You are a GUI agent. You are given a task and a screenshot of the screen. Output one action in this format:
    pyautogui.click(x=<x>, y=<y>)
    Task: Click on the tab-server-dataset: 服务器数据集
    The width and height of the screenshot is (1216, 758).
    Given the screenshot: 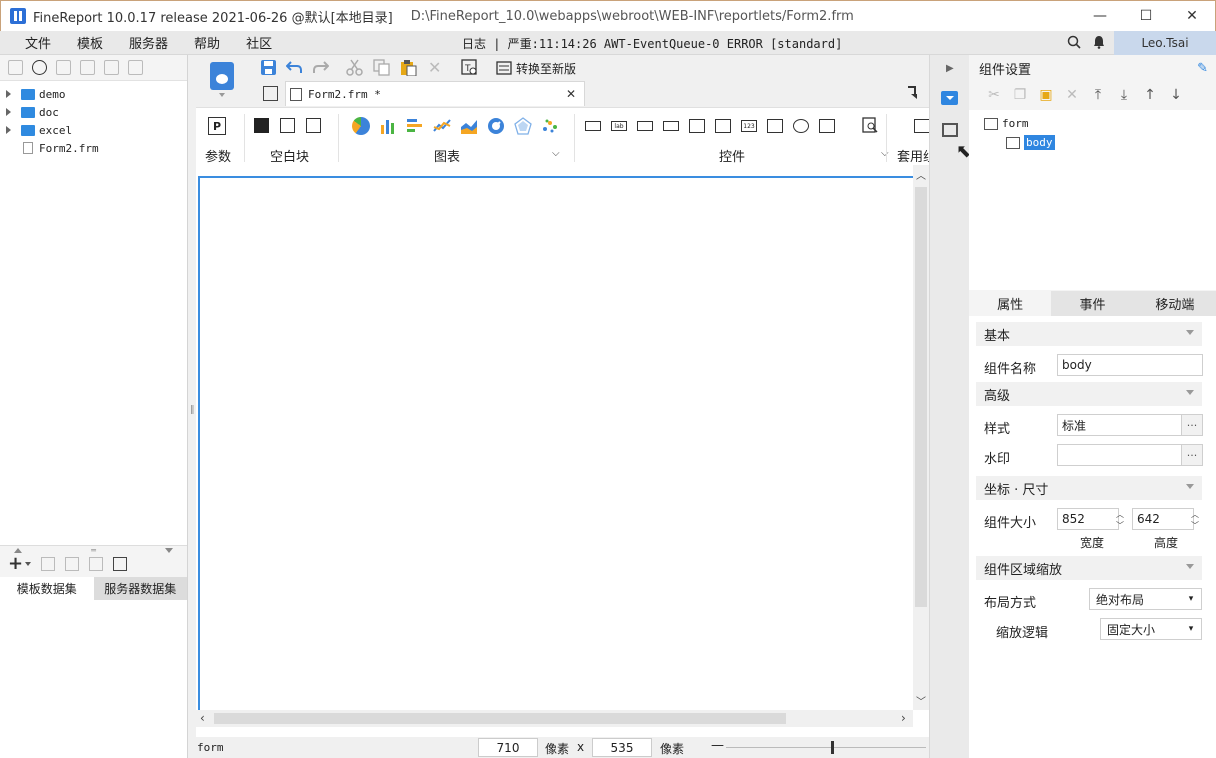 What is the action you would take?
    pyautogui.click(x=140, y=588)
    